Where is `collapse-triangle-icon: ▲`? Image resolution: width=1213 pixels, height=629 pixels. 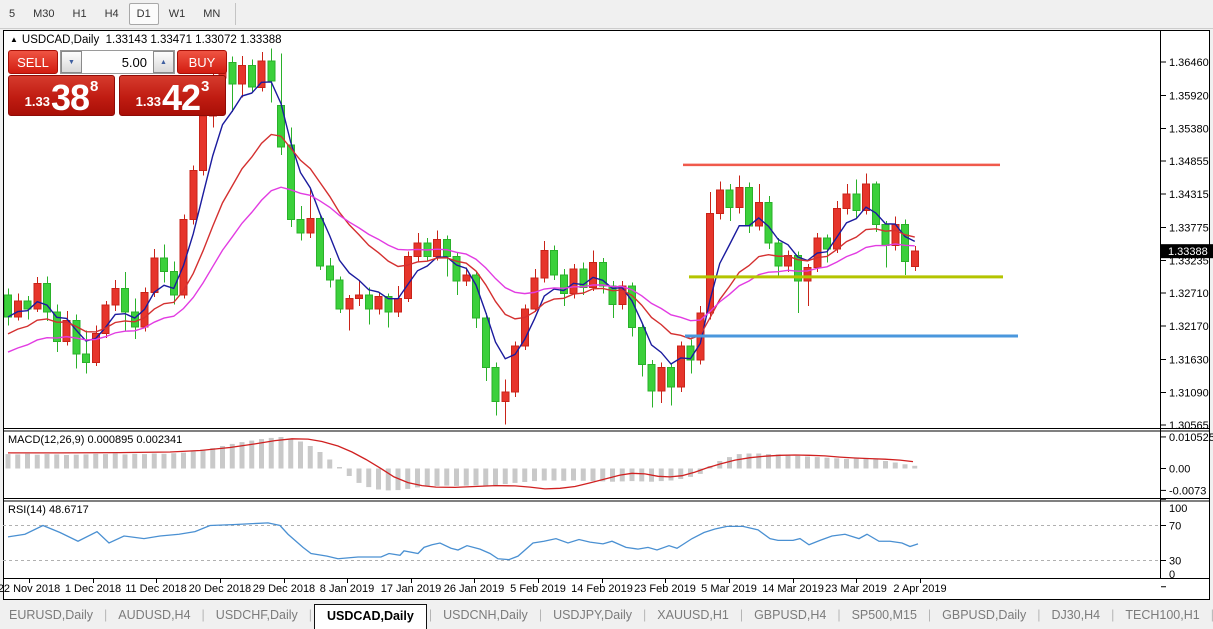
collapse-triangle-icon: ▲ is located at coordinates (14, 39).